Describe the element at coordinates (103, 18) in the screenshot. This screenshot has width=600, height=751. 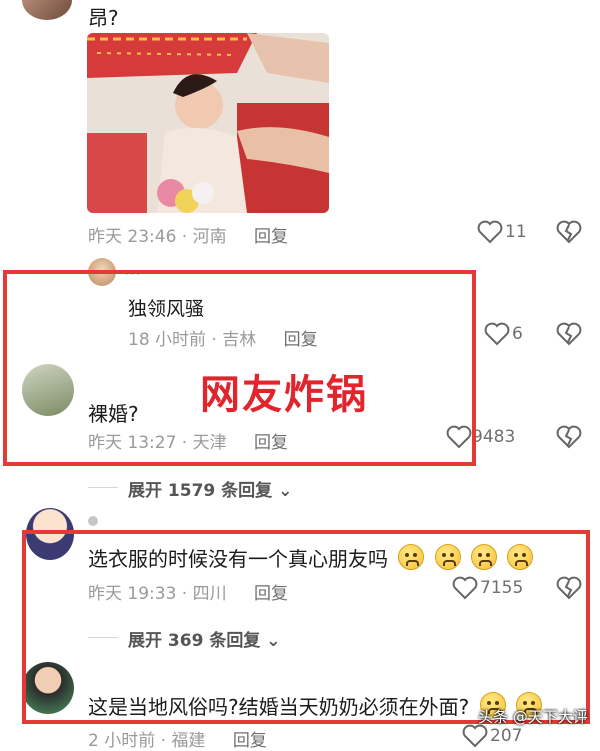
I see `comment-text: 昂?` at that location.